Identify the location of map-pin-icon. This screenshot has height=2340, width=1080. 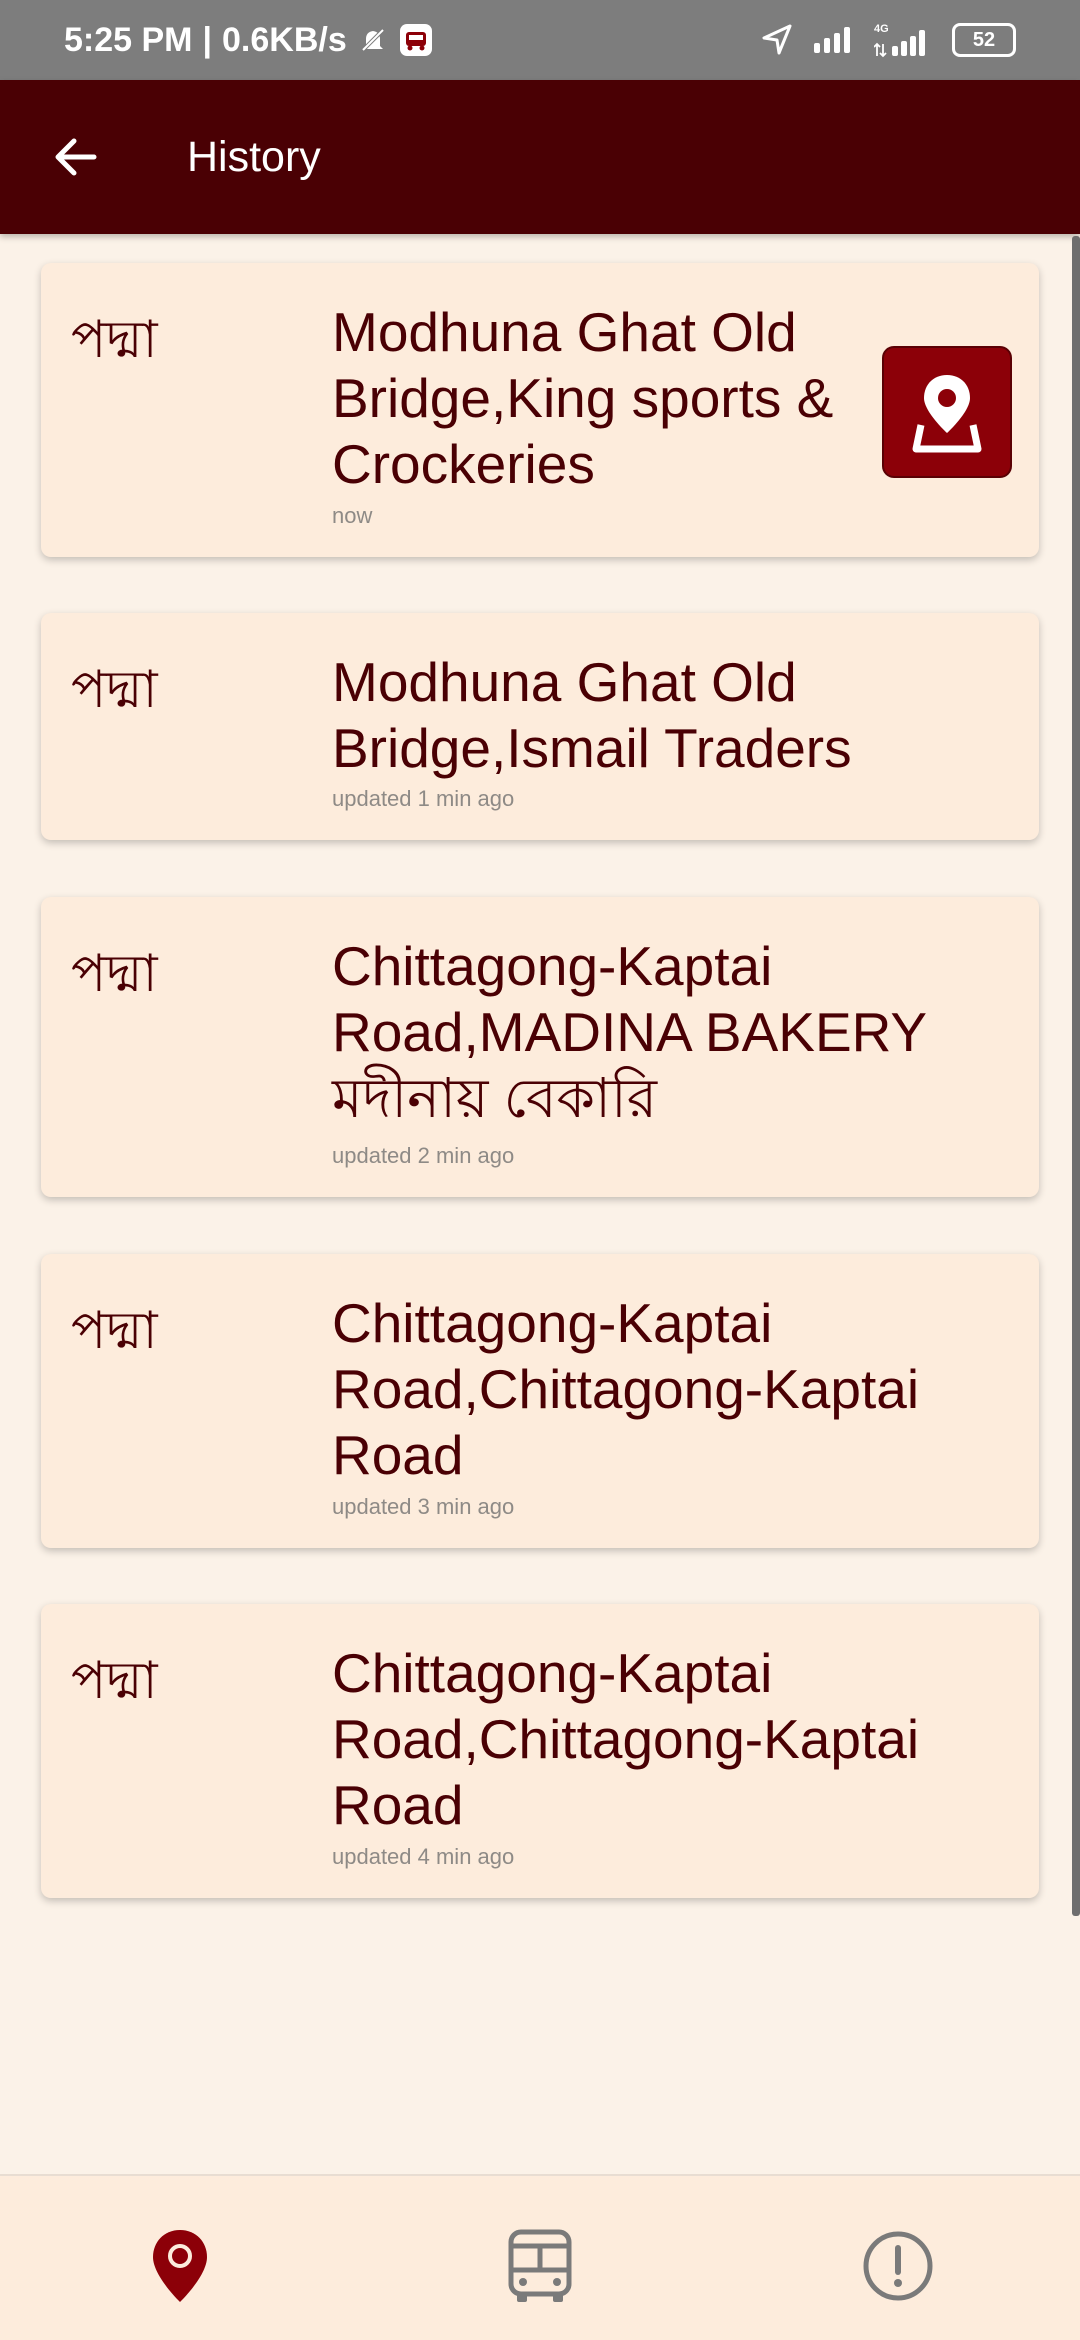
(947, 414).